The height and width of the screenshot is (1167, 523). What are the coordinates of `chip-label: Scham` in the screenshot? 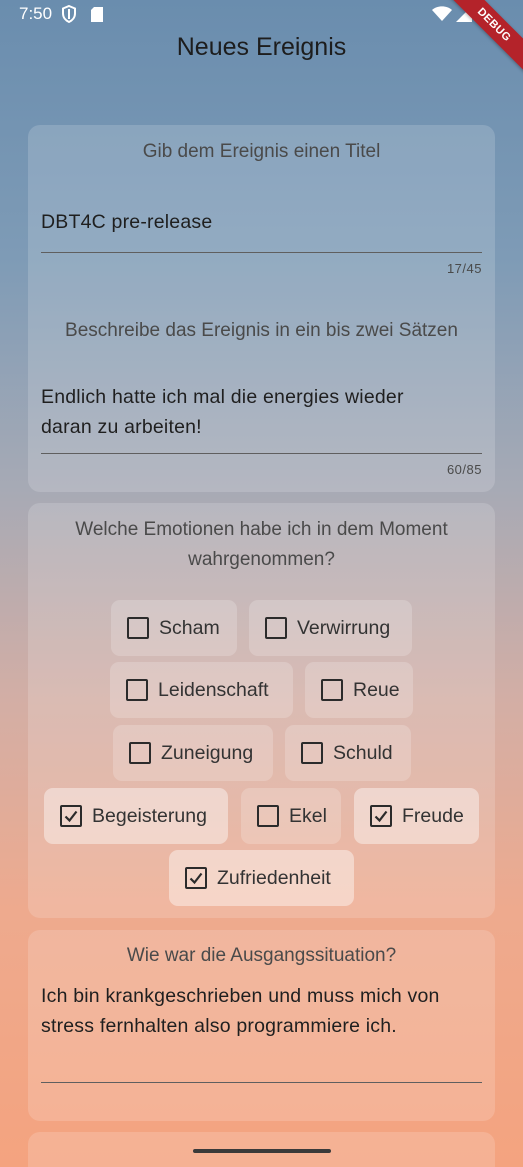 It's located at (189, 628).